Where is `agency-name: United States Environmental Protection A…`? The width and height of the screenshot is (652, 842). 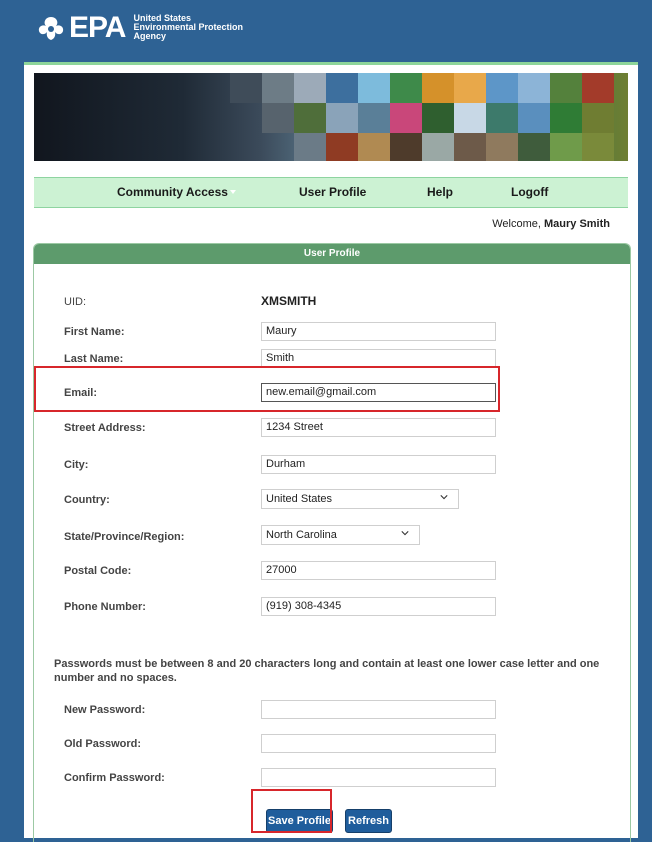 agency-name: United States Environmental Protection A… is located at coordinates (188, 26).